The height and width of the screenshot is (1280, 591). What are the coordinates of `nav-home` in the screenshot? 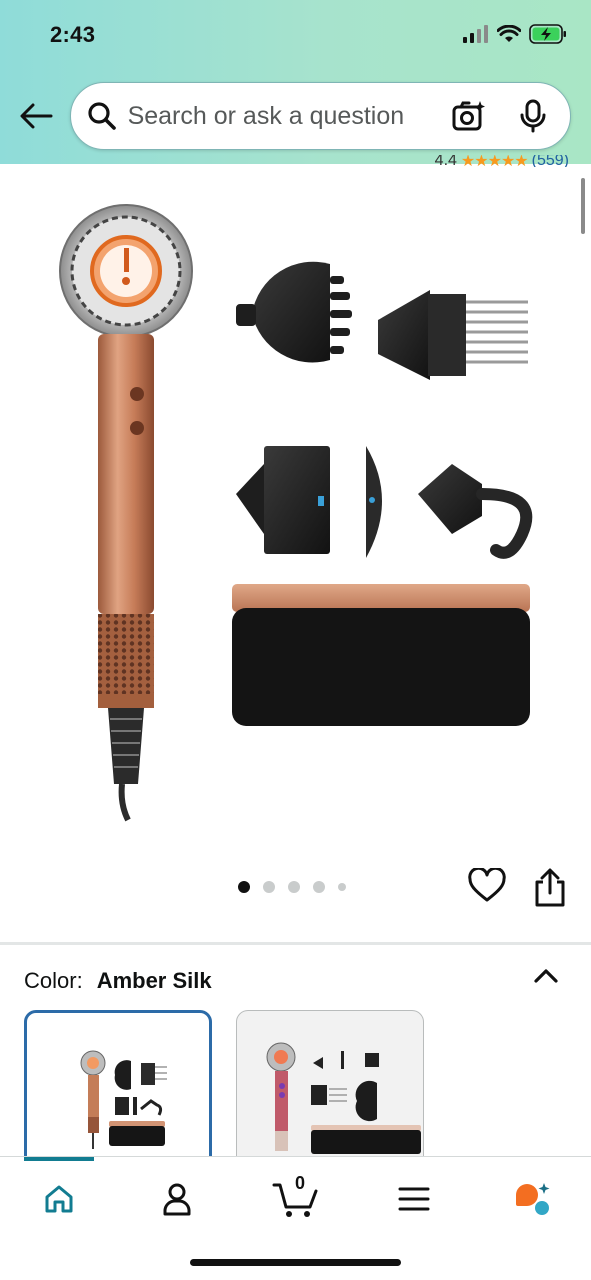 It's located at (59, 1199).